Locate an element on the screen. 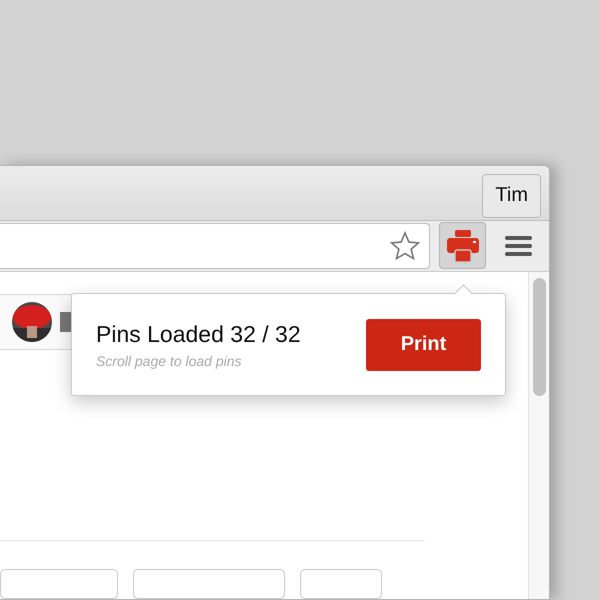  hint-text: Scroll page to load pins is located at coordinates (169, 360).